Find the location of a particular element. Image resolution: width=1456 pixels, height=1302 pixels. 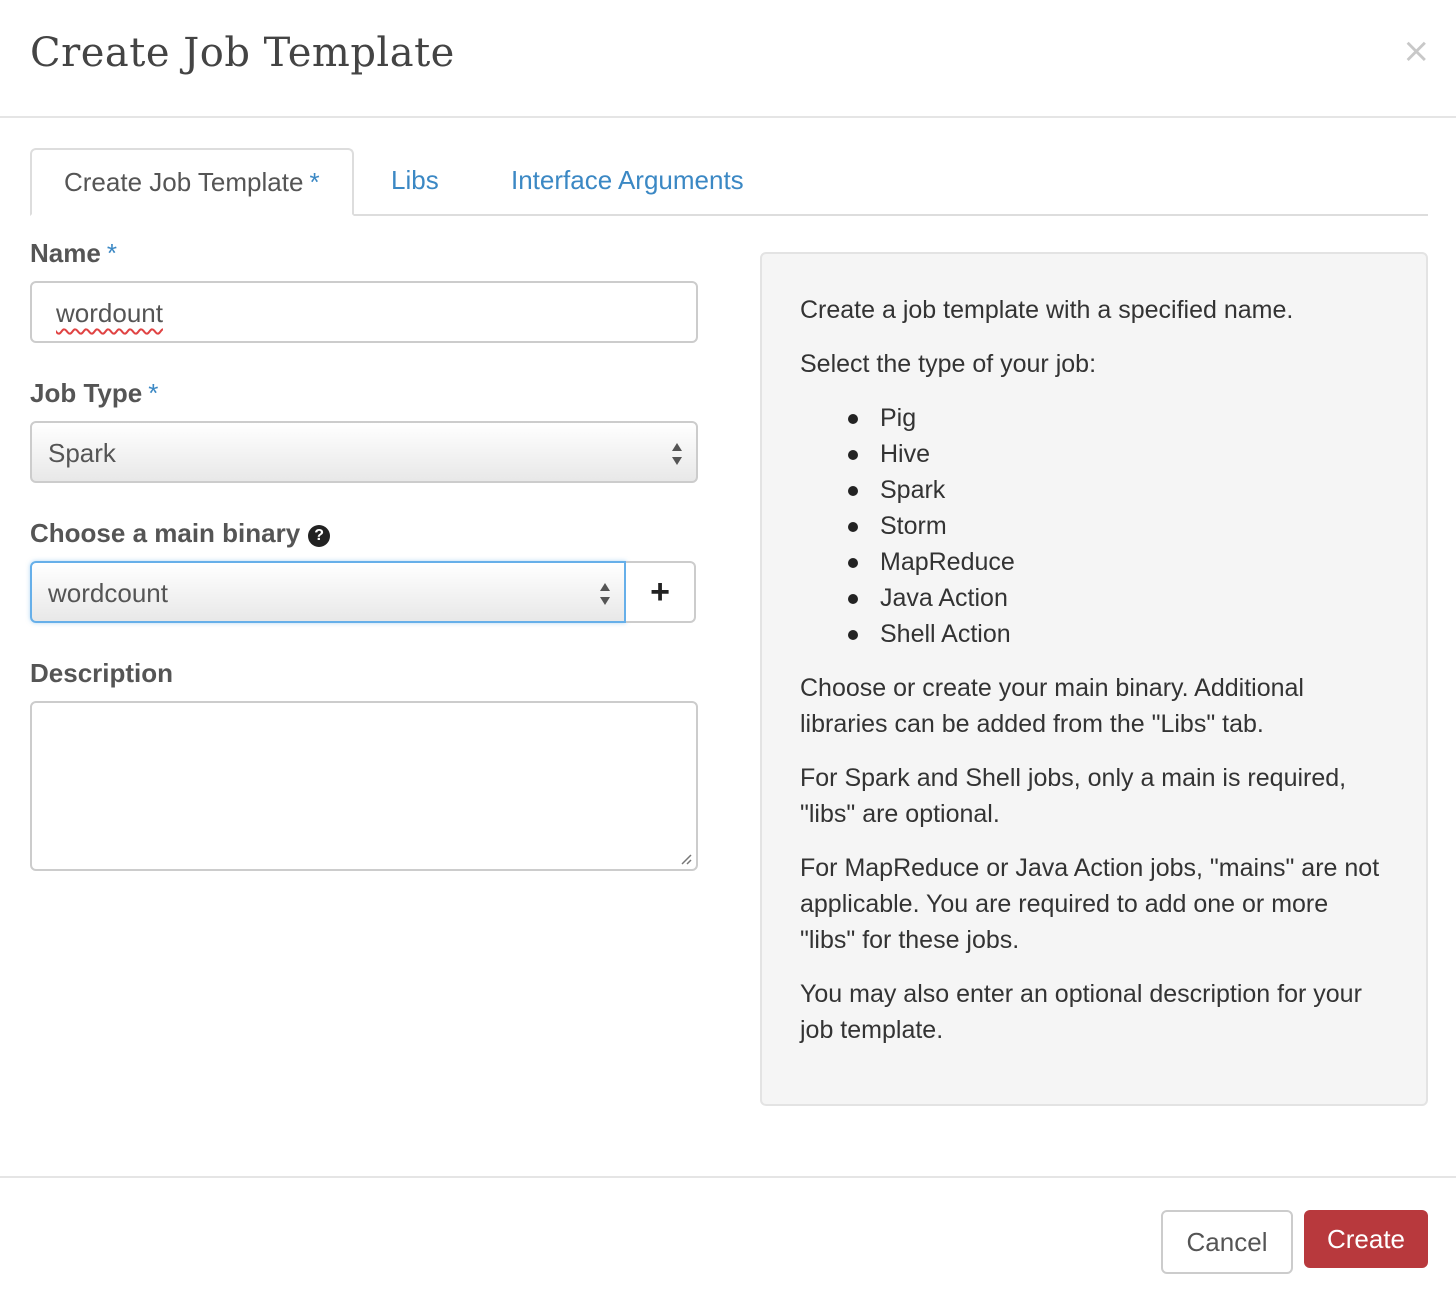

name-label: Name * is located at coordinates (73, 253).